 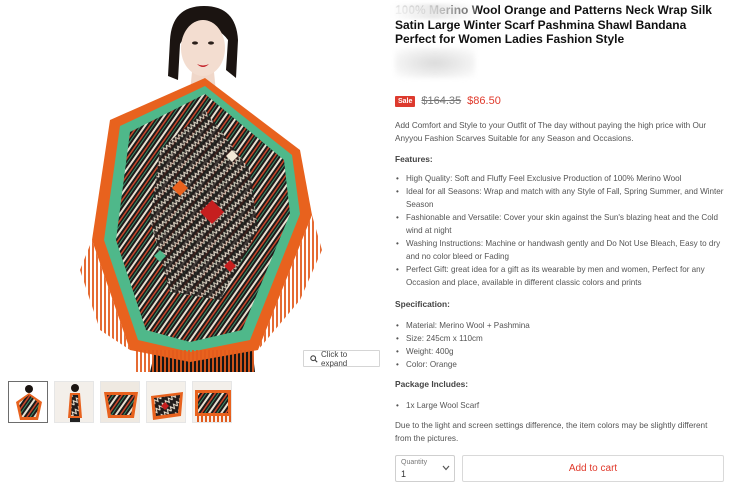 I want to click on list-item: Color: Orange, so click(x=560, y=364).